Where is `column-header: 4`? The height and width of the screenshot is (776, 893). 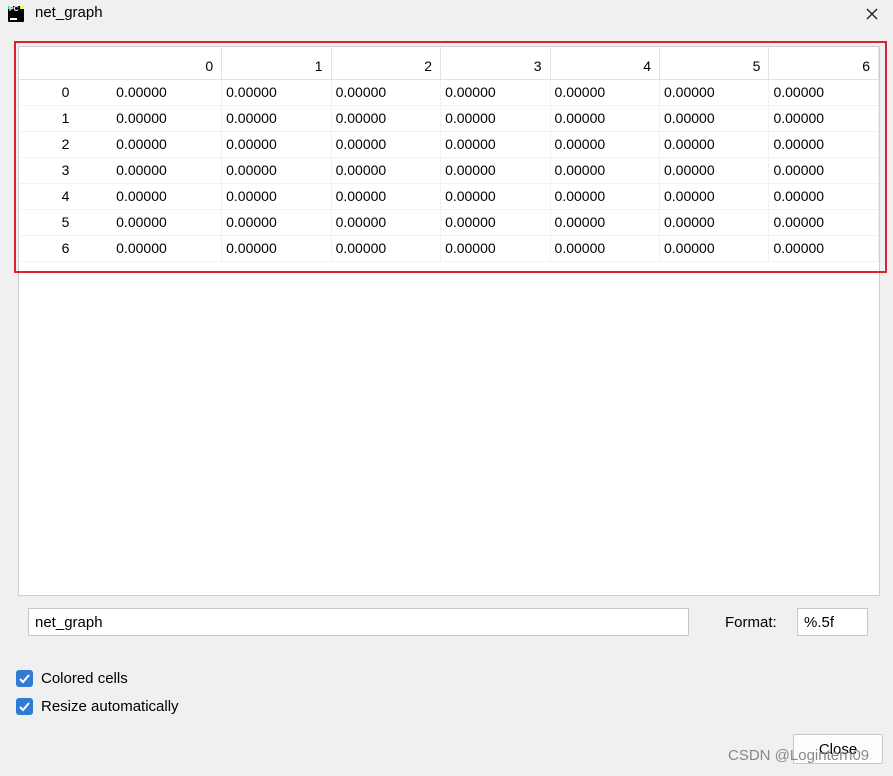 column-header: 4 is located at coordinates (605, 63).